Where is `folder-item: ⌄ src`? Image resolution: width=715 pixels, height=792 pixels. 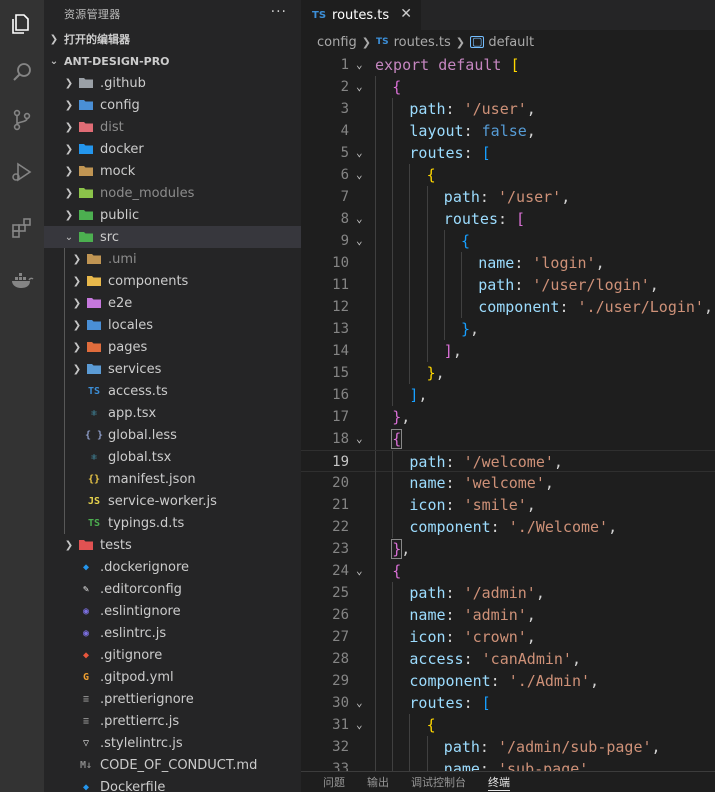
folder-item: ⌄ src is located at coordinates (172, 237).